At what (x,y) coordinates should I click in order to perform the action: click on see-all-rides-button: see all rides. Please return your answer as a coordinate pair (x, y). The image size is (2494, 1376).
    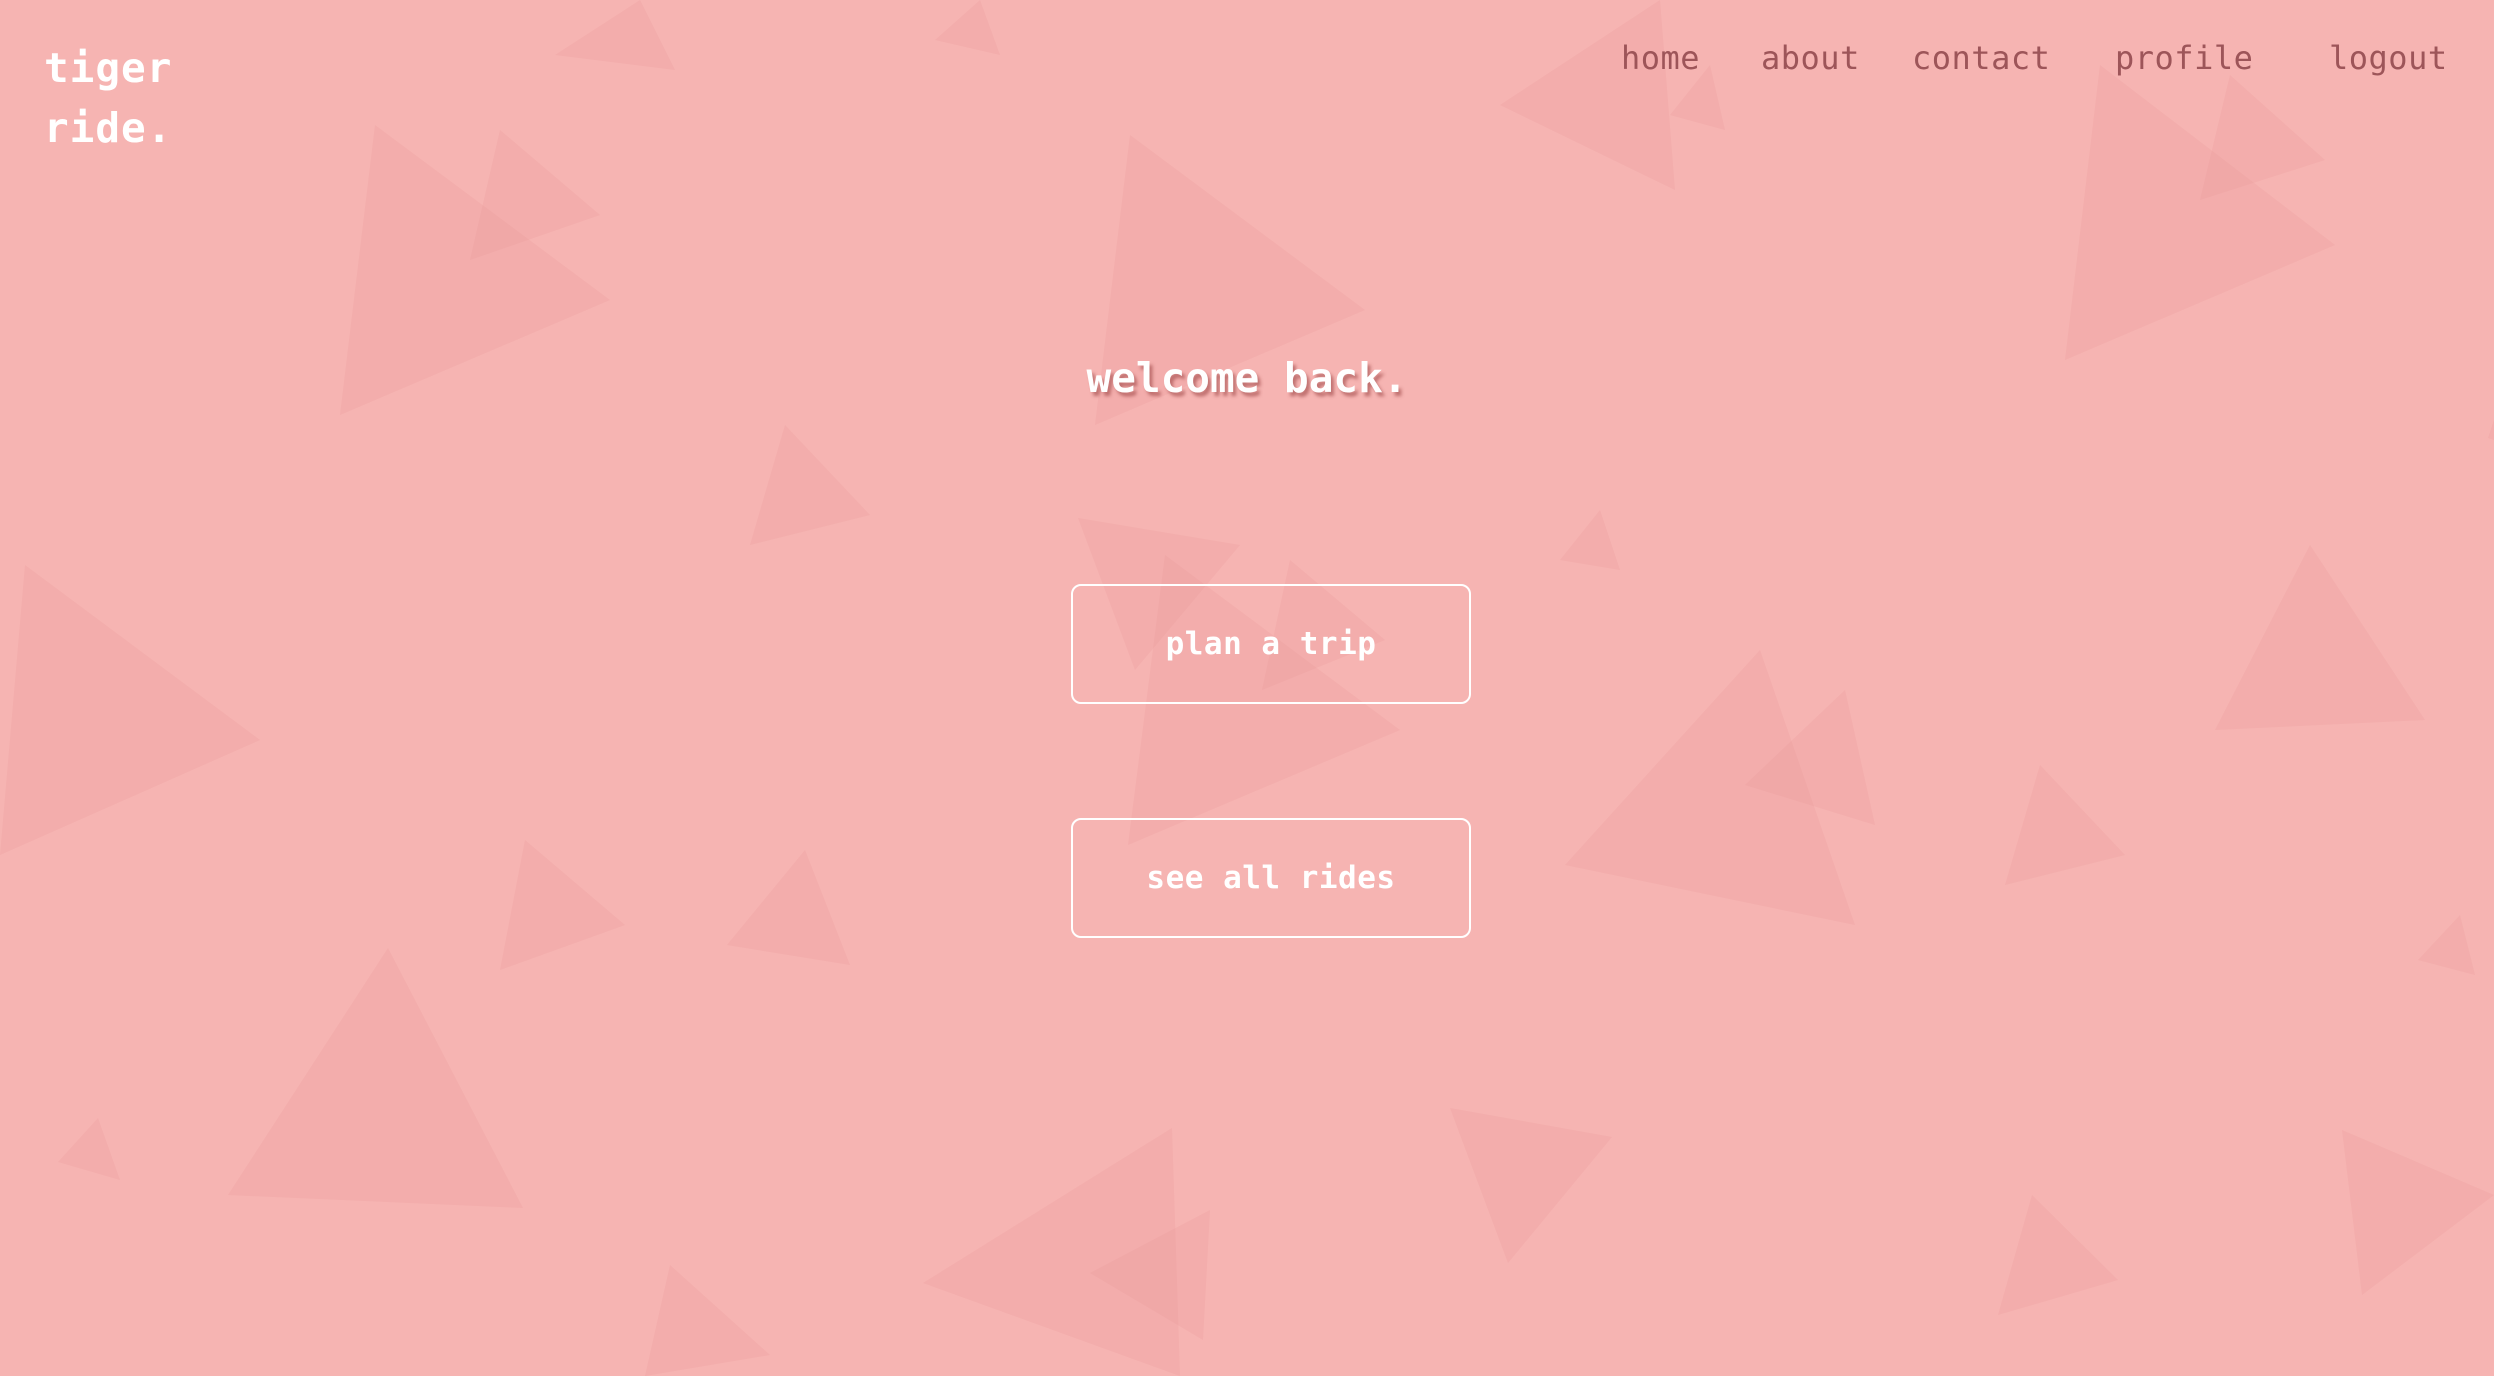
    Looking at the image, I should click on (1271, 878).